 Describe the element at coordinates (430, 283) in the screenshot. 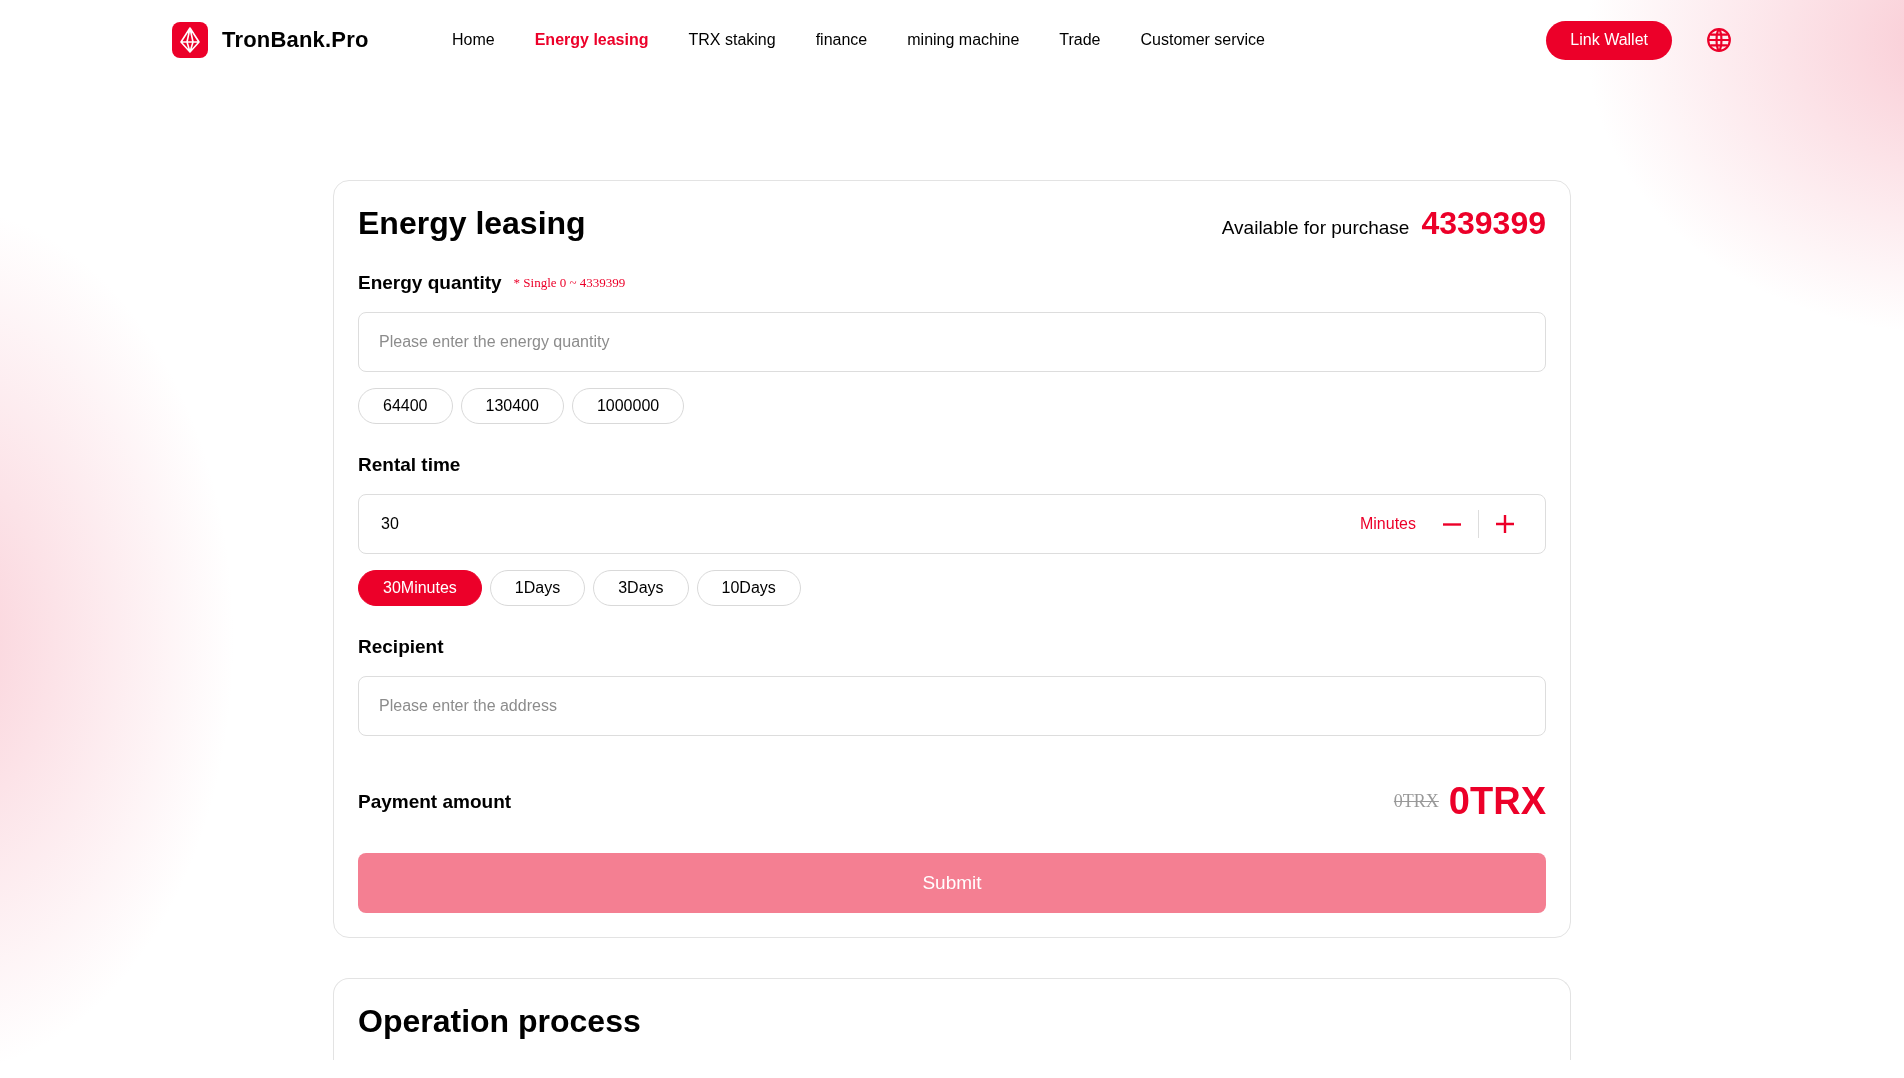

I see `field-label: Energy quantity` at that location.